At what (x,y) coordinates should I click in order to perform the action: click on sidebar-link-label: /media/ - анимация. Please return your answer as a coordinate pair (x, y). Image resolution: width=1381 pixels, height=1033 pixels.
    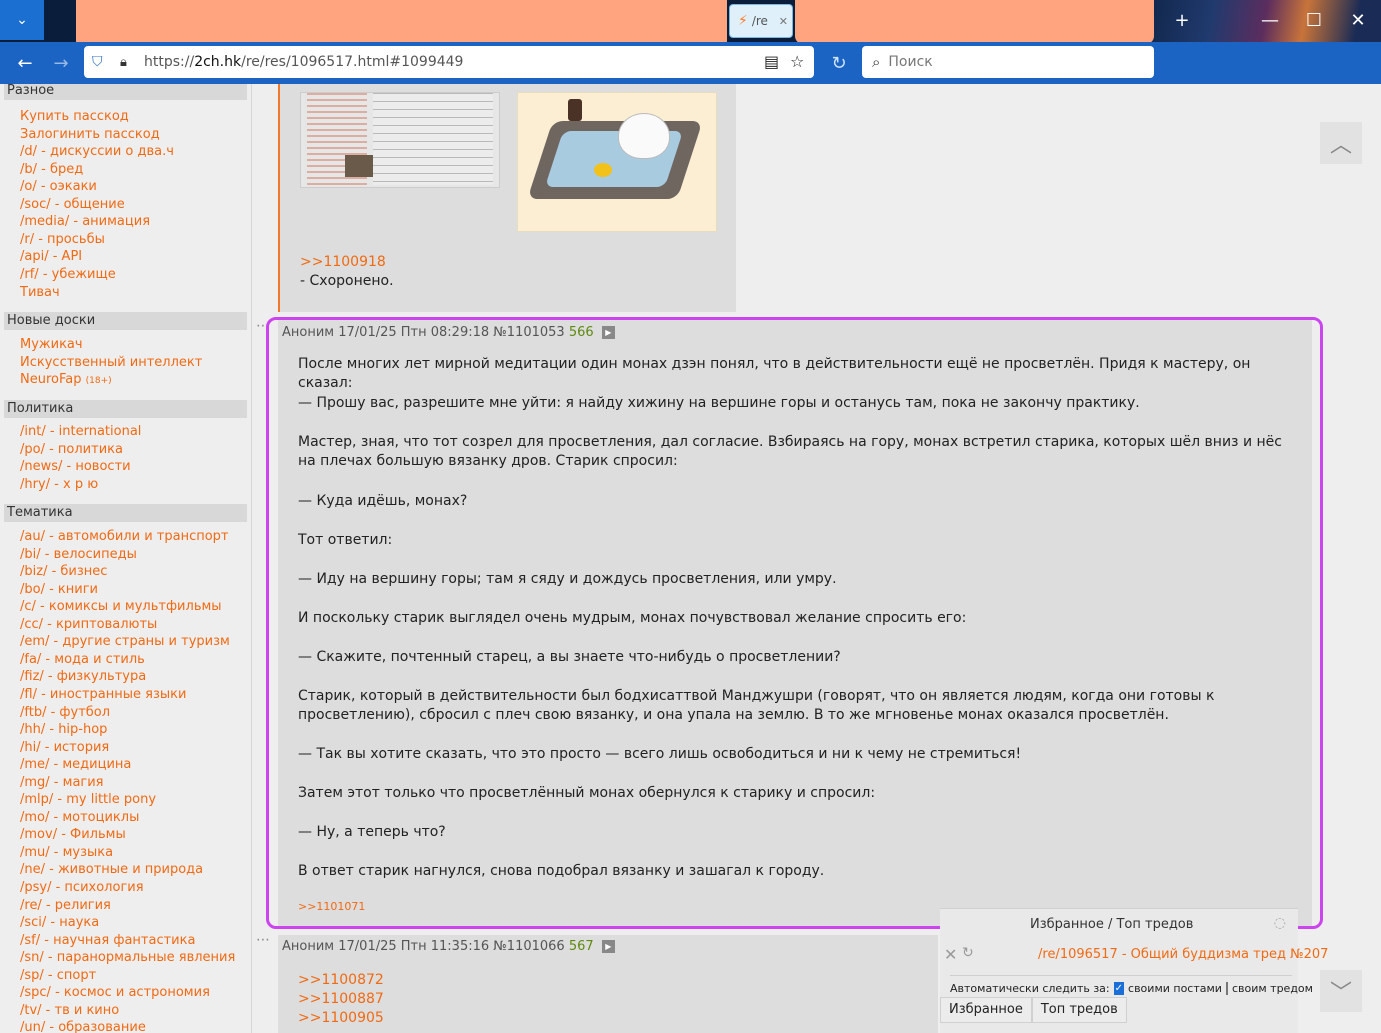
    Looking at the image, I should click on (85, 222).